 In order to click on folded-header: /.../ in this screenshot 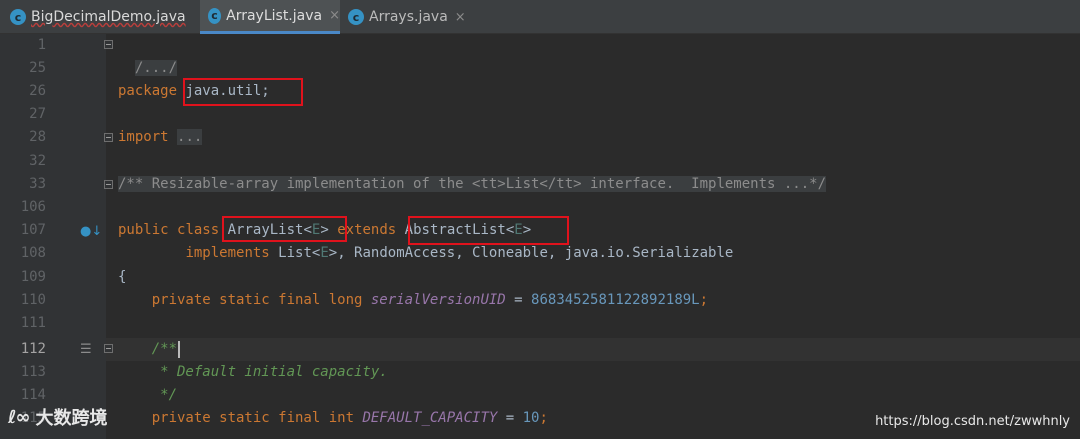, I will do `click(156, 68)`.